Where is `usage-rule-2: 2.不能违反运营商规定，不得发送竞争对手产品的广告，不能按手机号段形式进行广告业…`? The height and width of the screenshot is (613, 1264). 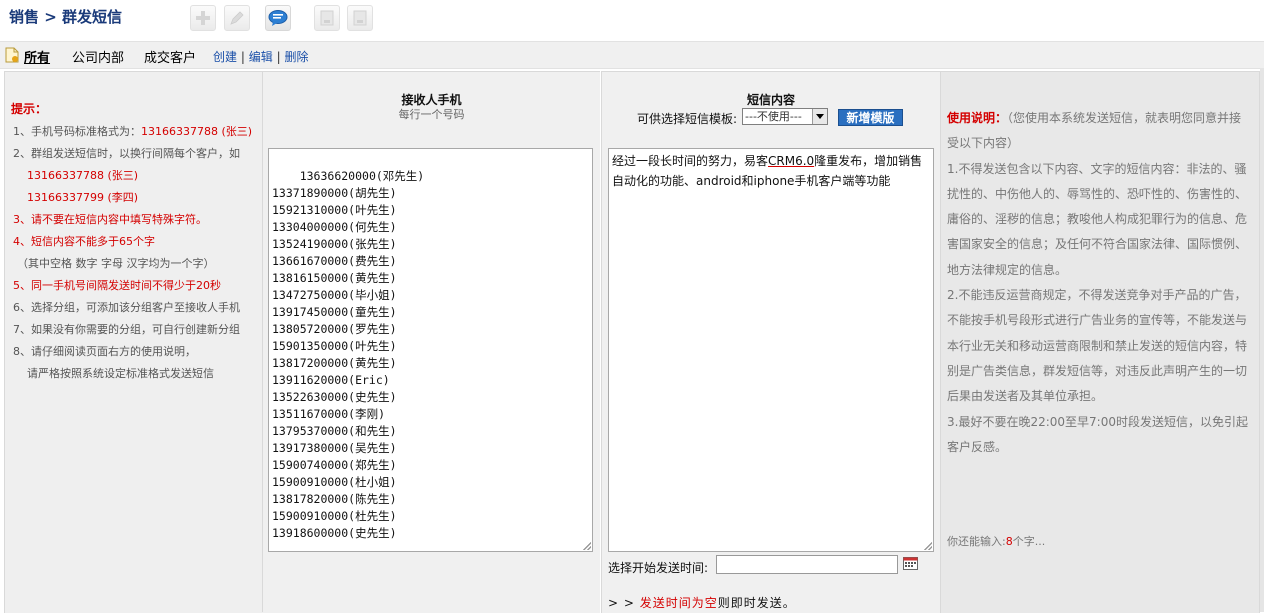 usage-rule-2: 2.不能违反运营商规定，不得发送竞争对手产品的广告，不能按手机号段形式进行广告业… is located at coordinates (1097, 346).